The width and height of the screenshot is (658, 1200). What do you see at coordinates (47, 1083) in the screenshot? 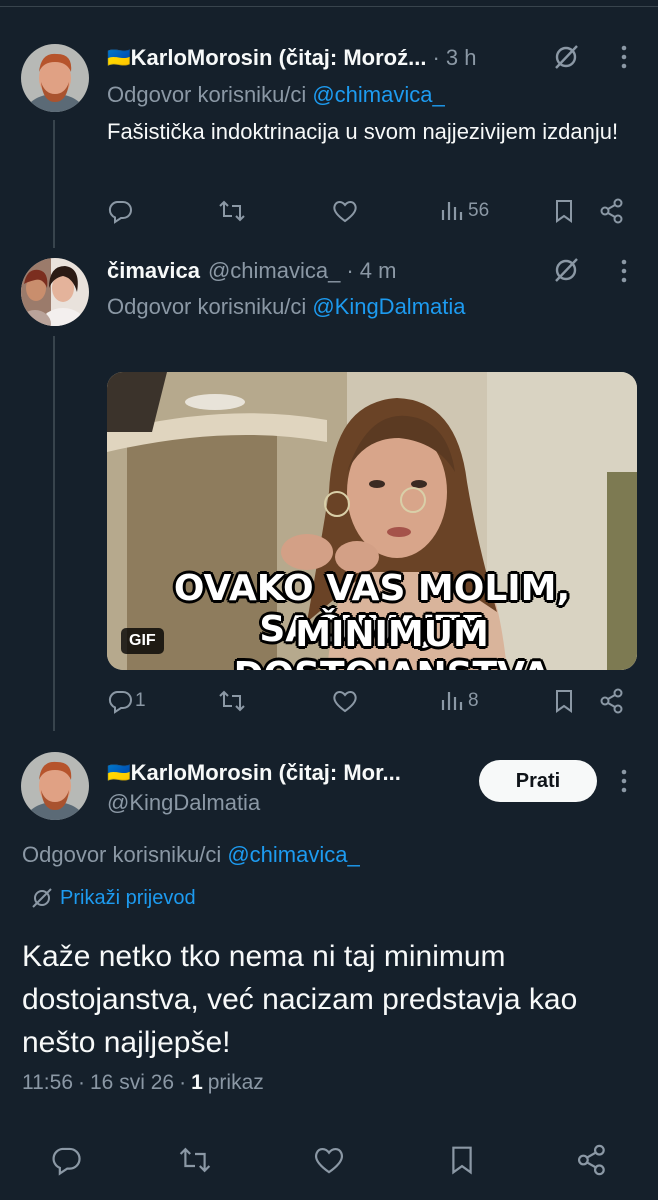
I see `tweet-time: 11:56` at bounding box center [47, 1083].